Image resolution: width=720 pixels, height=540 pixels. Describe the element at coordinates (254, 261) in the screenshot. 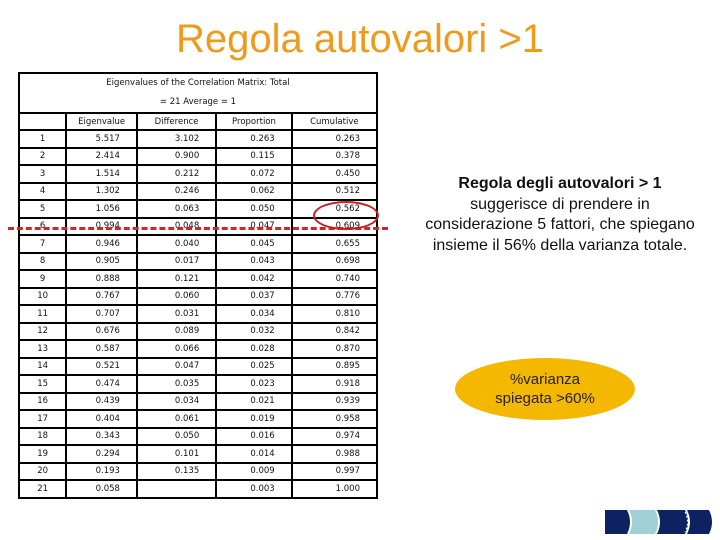

I see `proportion-cell: 0.043` at that location.